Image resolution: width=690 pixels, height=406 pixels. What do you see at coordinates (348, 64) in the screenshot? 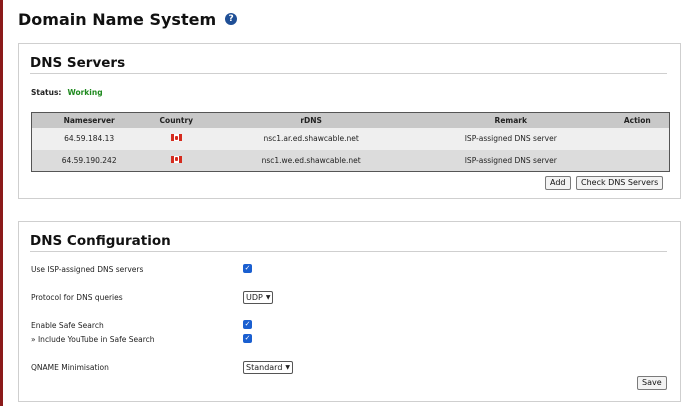
I see `dns-servers-header: DNS Servers` at bounding box center [348, 64].